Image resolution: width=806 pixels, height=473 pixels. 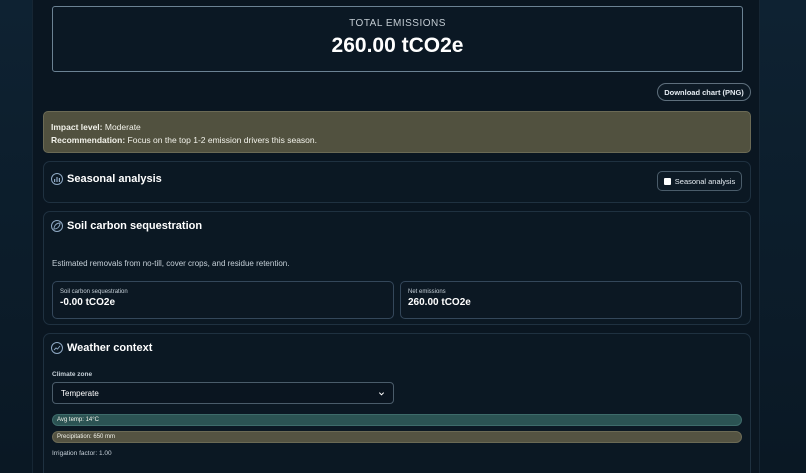 I want to click on leaf-icon, so click(x=57, y=226).